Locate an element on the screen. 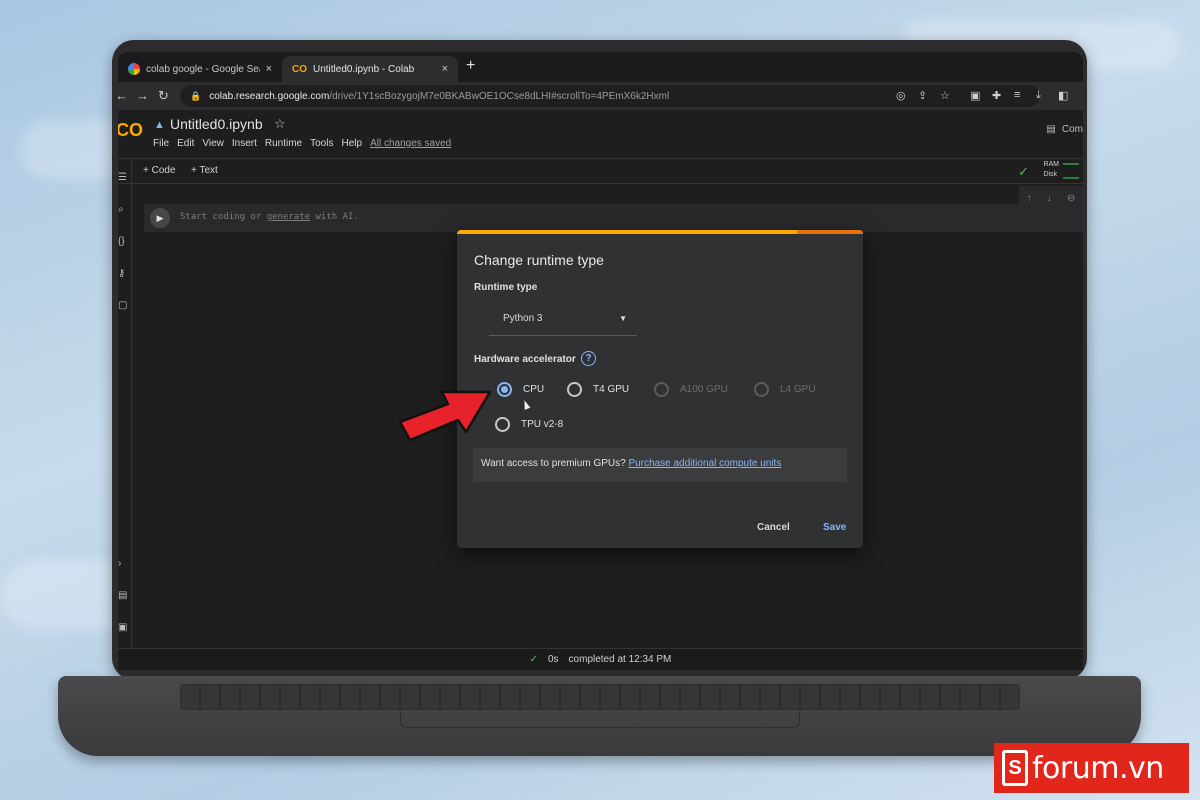  menu-help: Help is located at coordinates (351, 143).